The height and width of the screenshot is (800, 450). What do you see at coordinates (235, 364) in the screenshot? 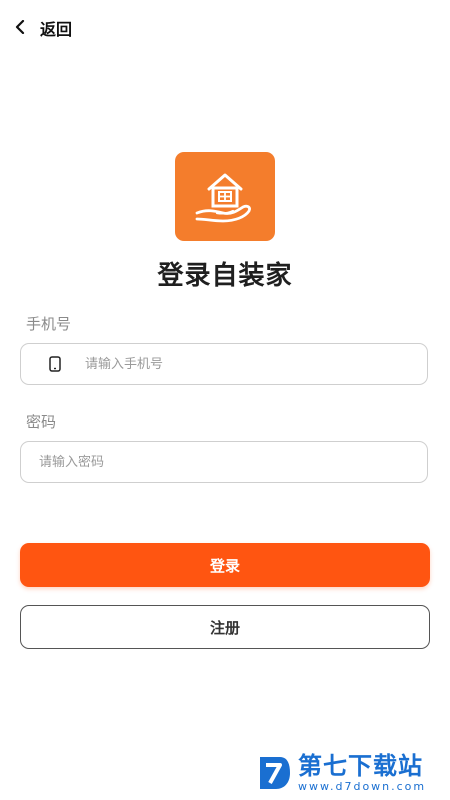
I see `phone-input` at bounding box center [235, 364].